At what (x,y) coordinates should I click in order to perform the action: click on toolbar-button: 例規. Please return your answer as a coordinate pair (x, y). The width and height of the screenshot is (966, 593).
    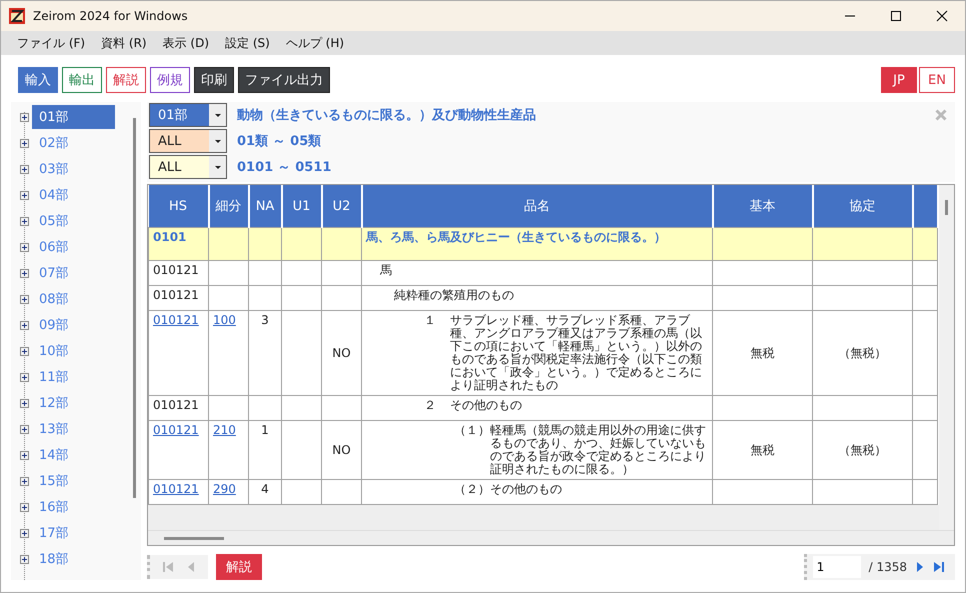
    Looking at the image, I should click on (170, 80).